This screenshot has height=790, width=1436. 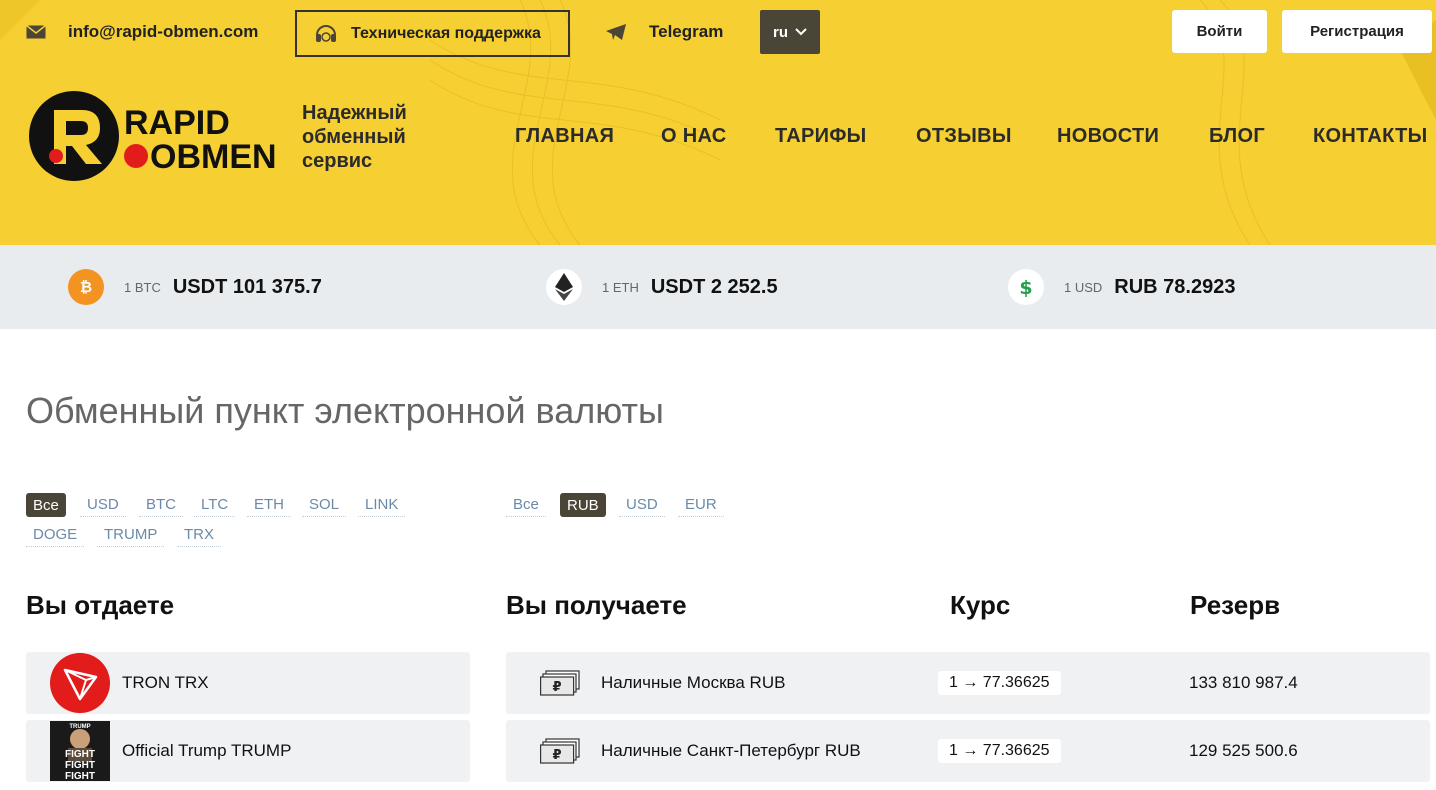 I want to click on rate-column-header: Курс, so click(x=980, y=605).